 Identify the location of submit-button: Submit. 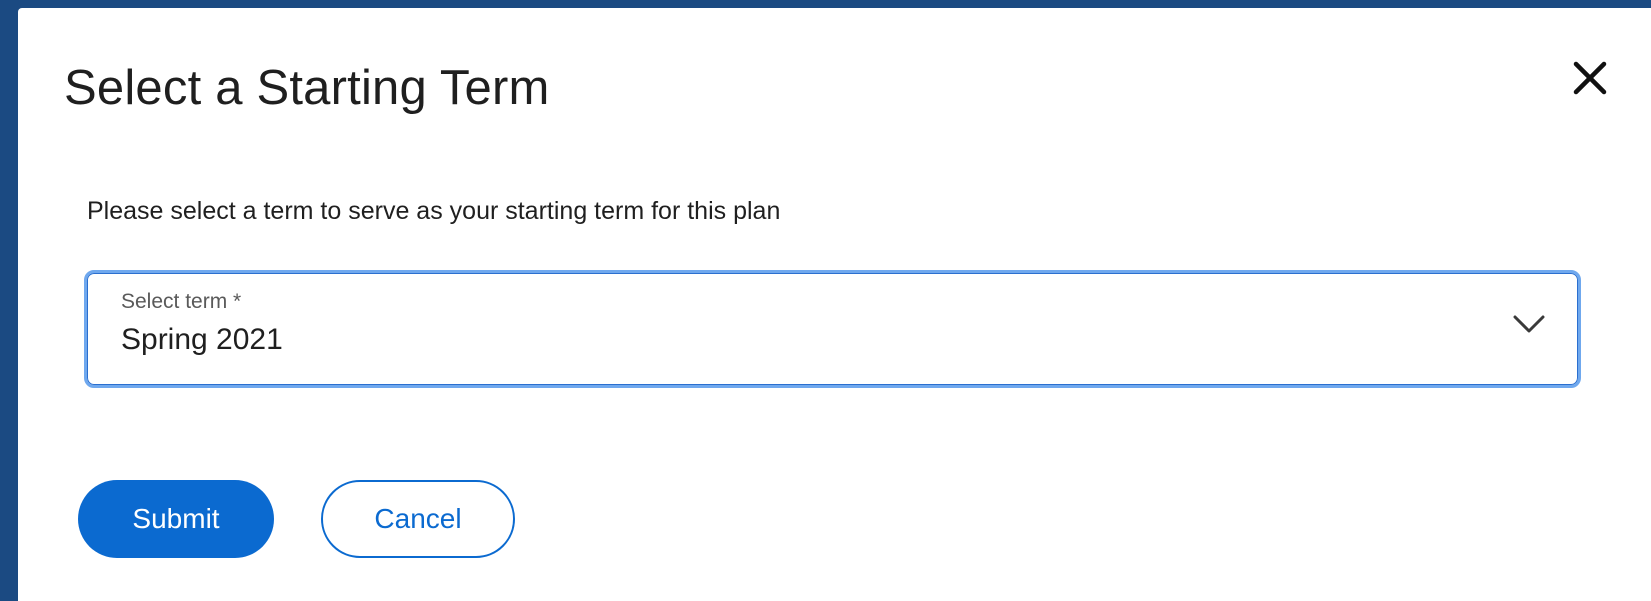
(176, 519).